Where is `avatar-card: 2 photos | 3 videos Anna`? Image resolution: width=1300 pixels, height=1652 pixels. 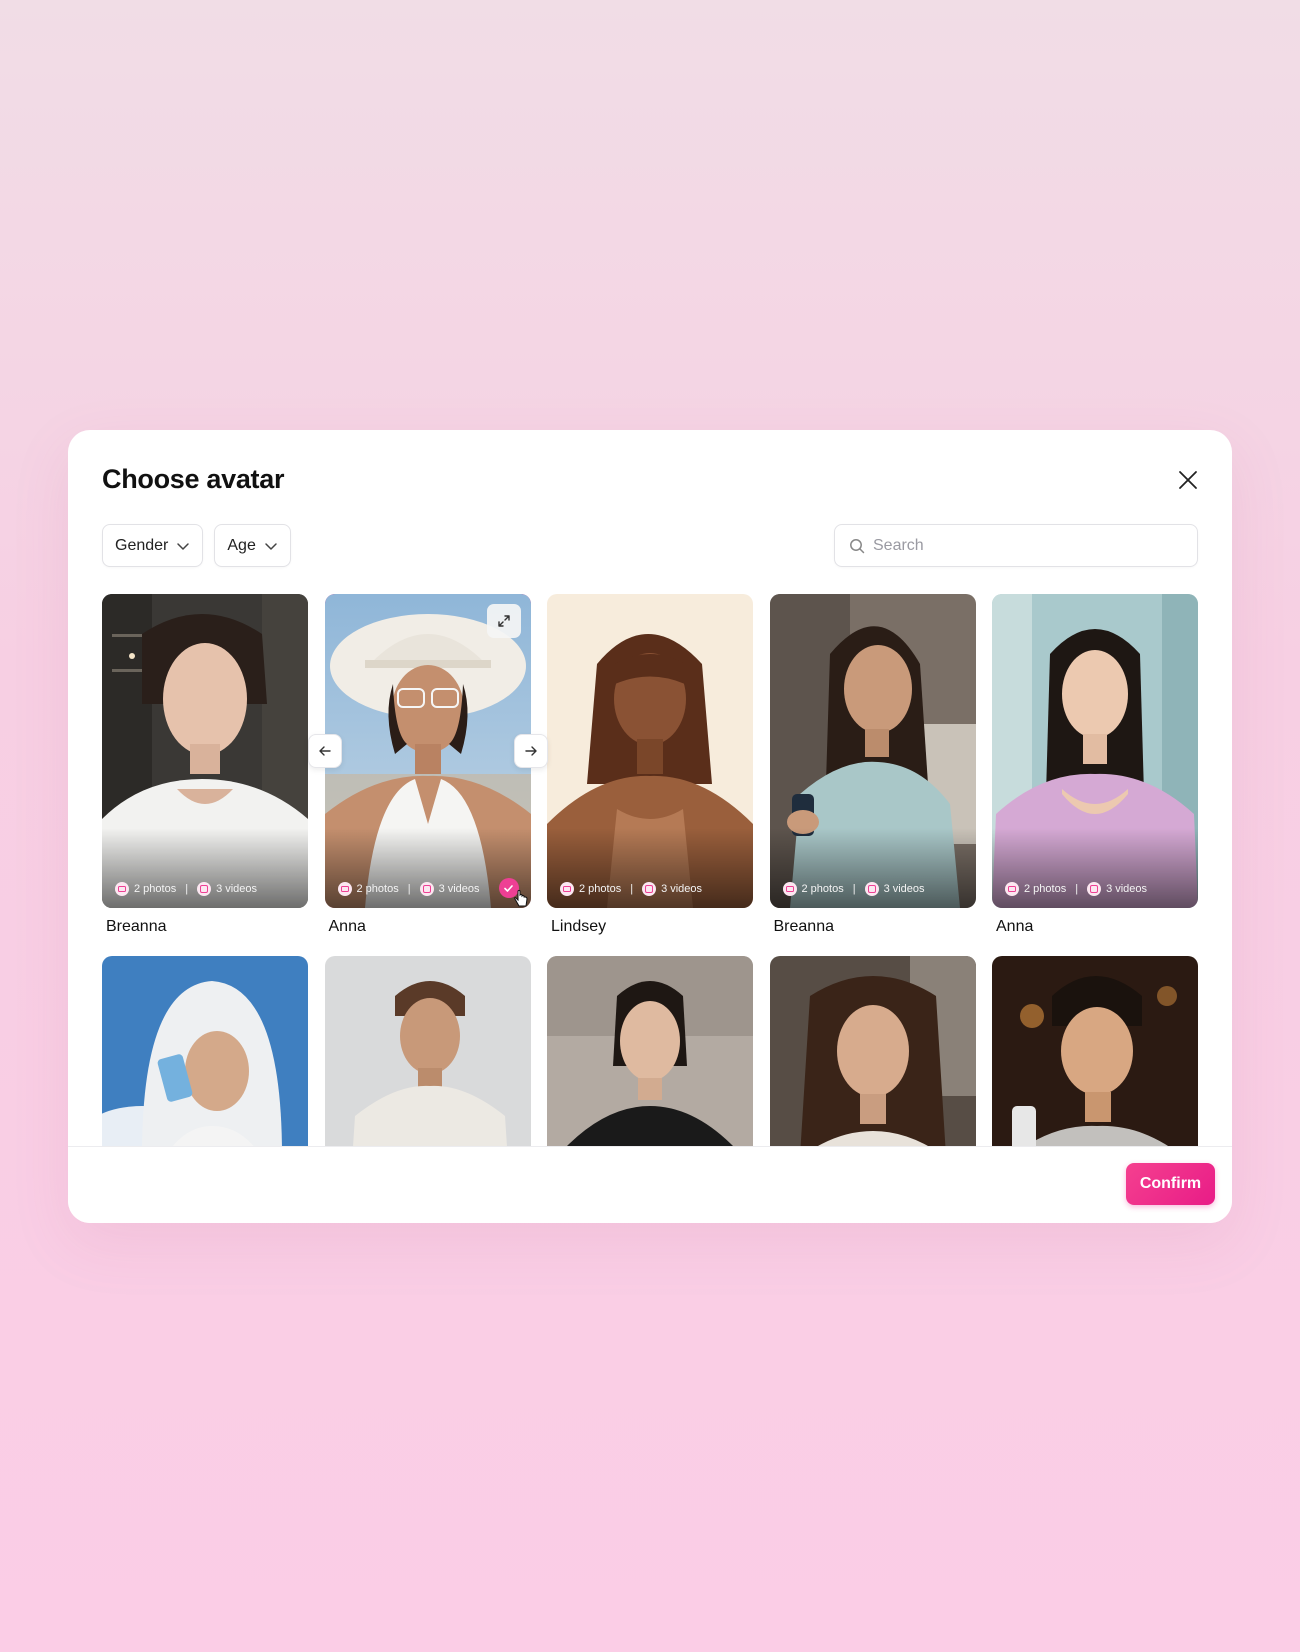
avatar-card: 2 photos | 3 videos Anna is located at coordinates (1095, 768).